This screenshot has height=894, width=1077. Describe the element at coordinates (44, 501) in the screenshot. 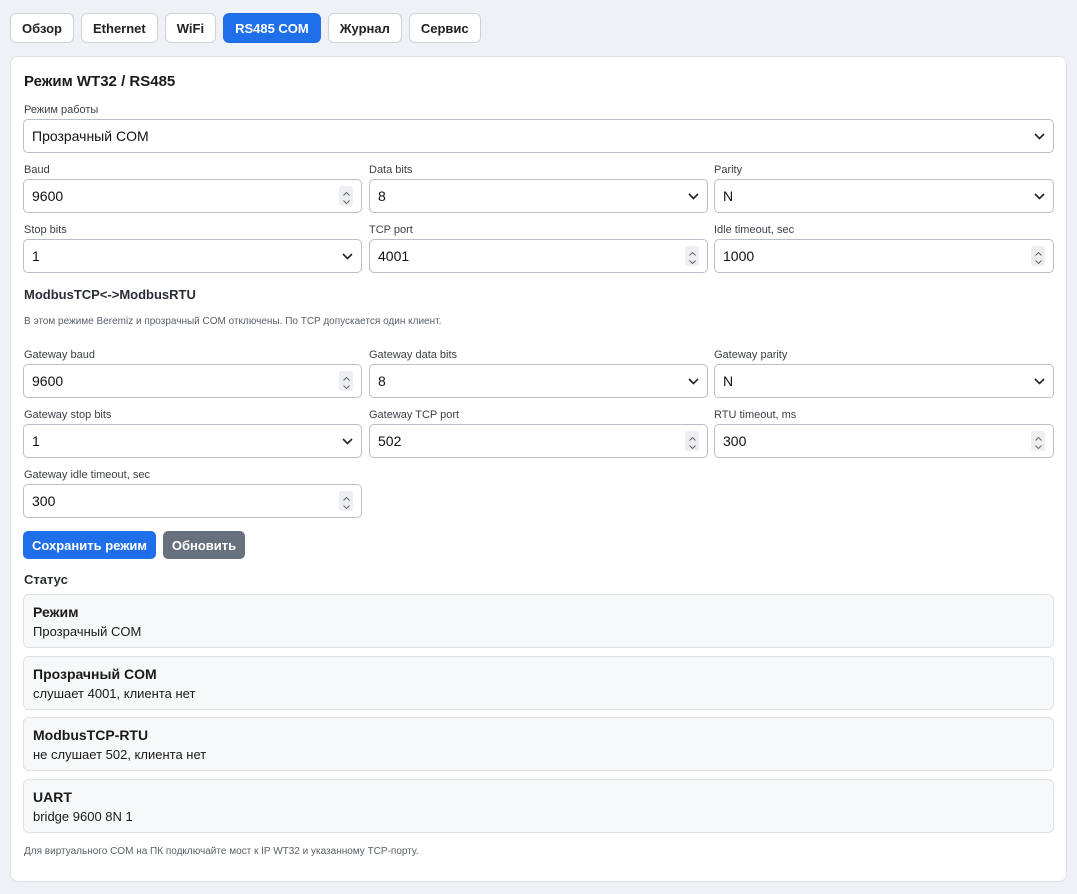

I see `gateway-idle-timeout-value: 300` at that location.